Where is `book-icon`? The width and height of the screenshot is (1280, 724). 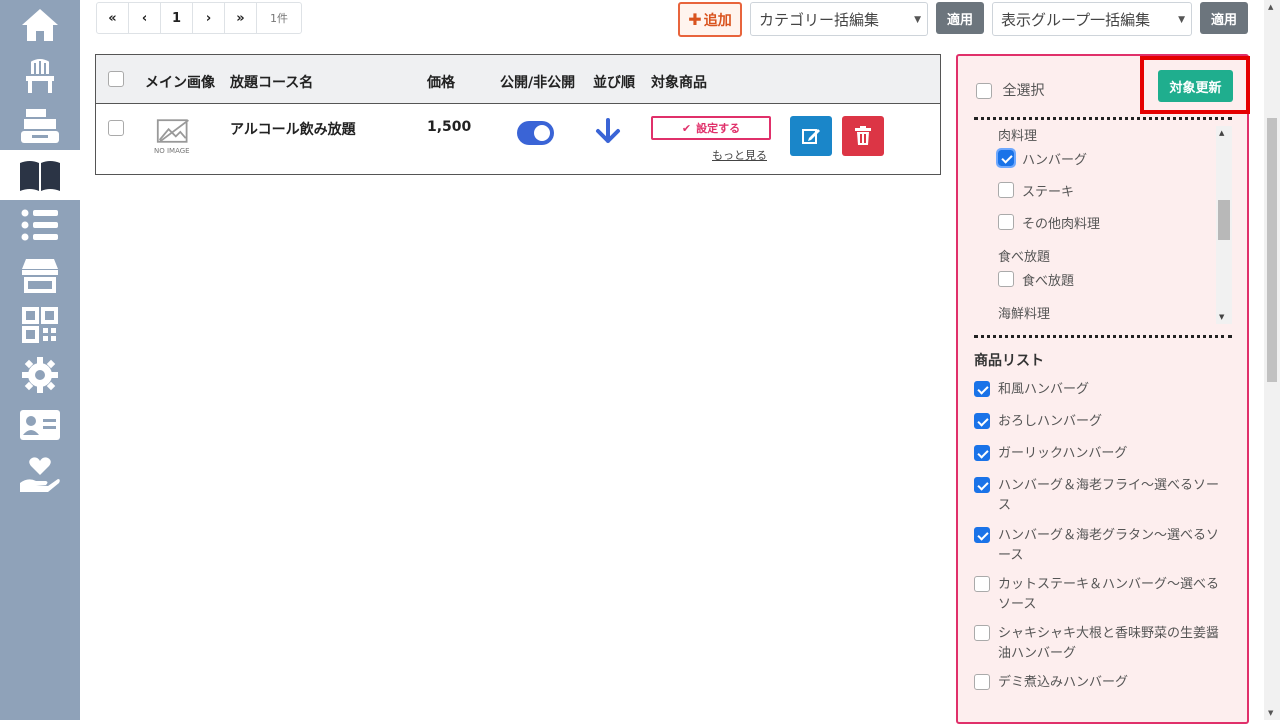
book-icon is located at coordinates (40, 175).